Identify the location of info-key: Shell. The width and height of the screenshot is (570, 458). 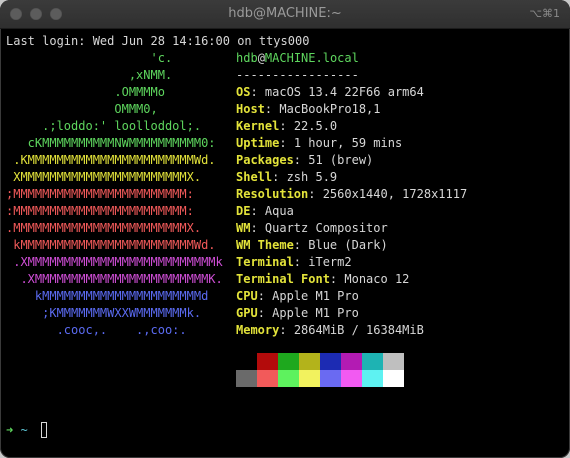
(254, 177).